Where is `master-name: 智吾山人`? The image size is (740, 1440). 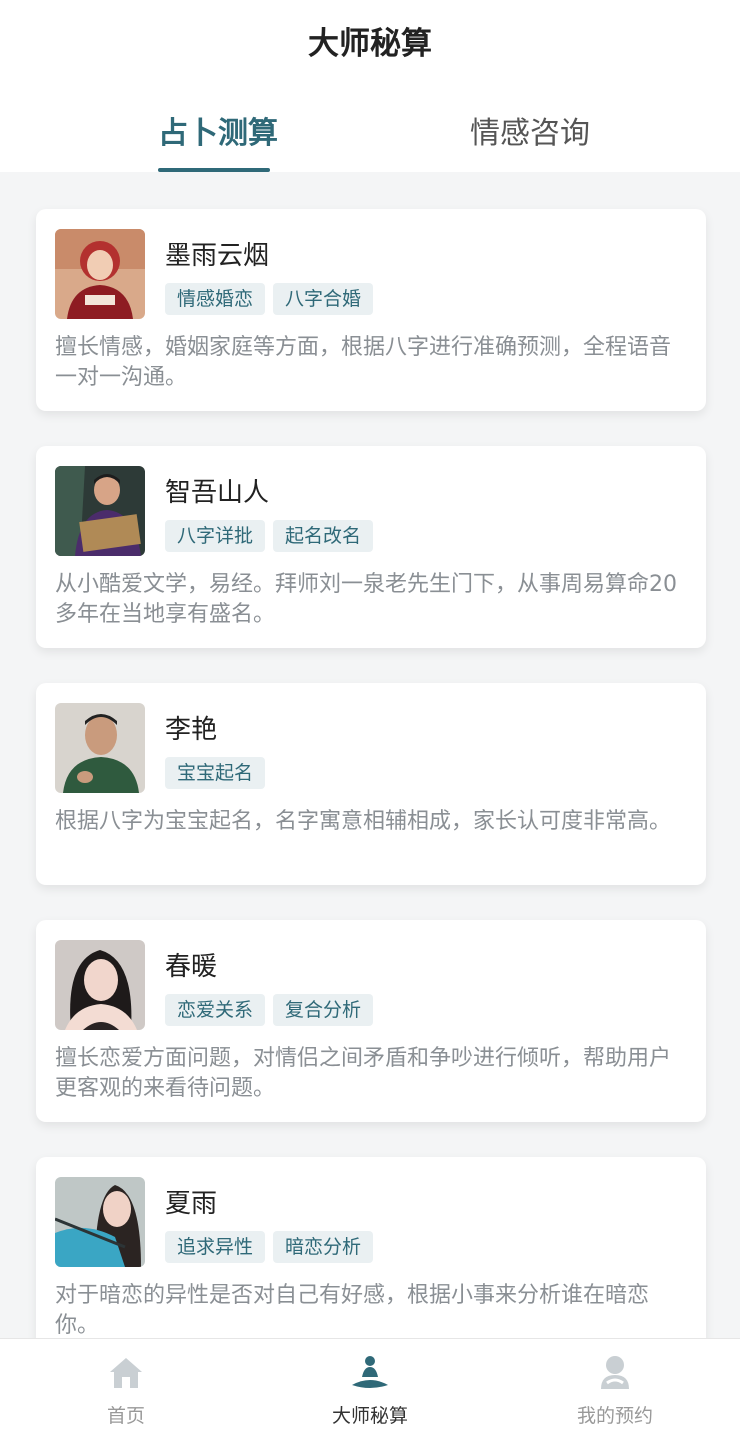 master-name: 智吾山人 is located at coordinates (217, 493).